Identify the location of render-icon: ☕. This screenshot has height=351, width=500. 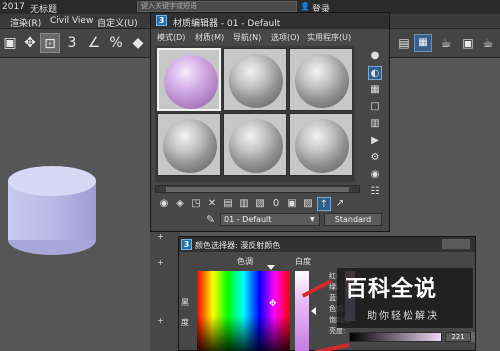
(488, 43).